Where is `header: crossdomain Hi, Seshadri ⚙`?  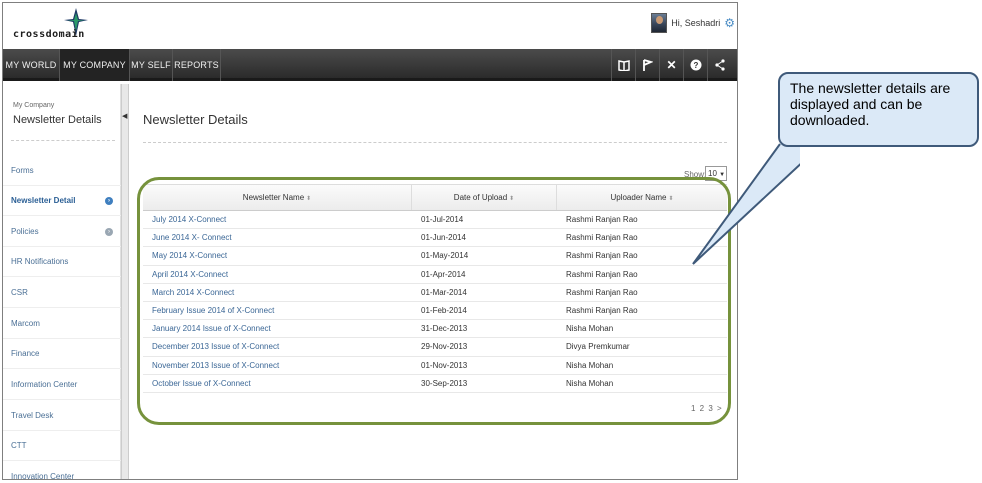
header: crossdomain Hi, Seshadri ⚙ is located at coordinates (370, 25).